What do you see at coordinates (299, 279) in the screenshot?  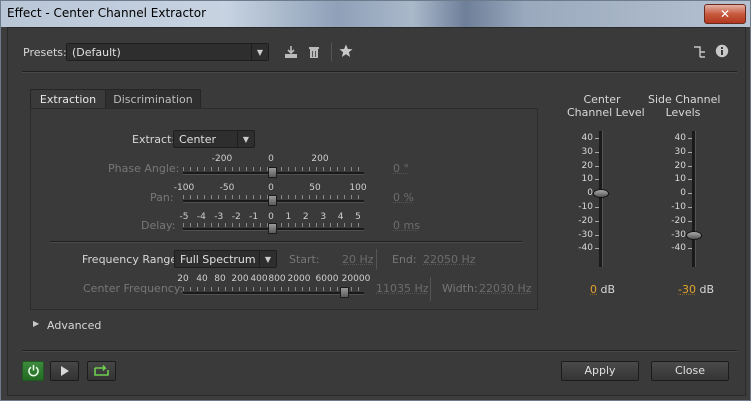 I see `center-frequency-tick-label: 2000` at bounding box center [299, 279].